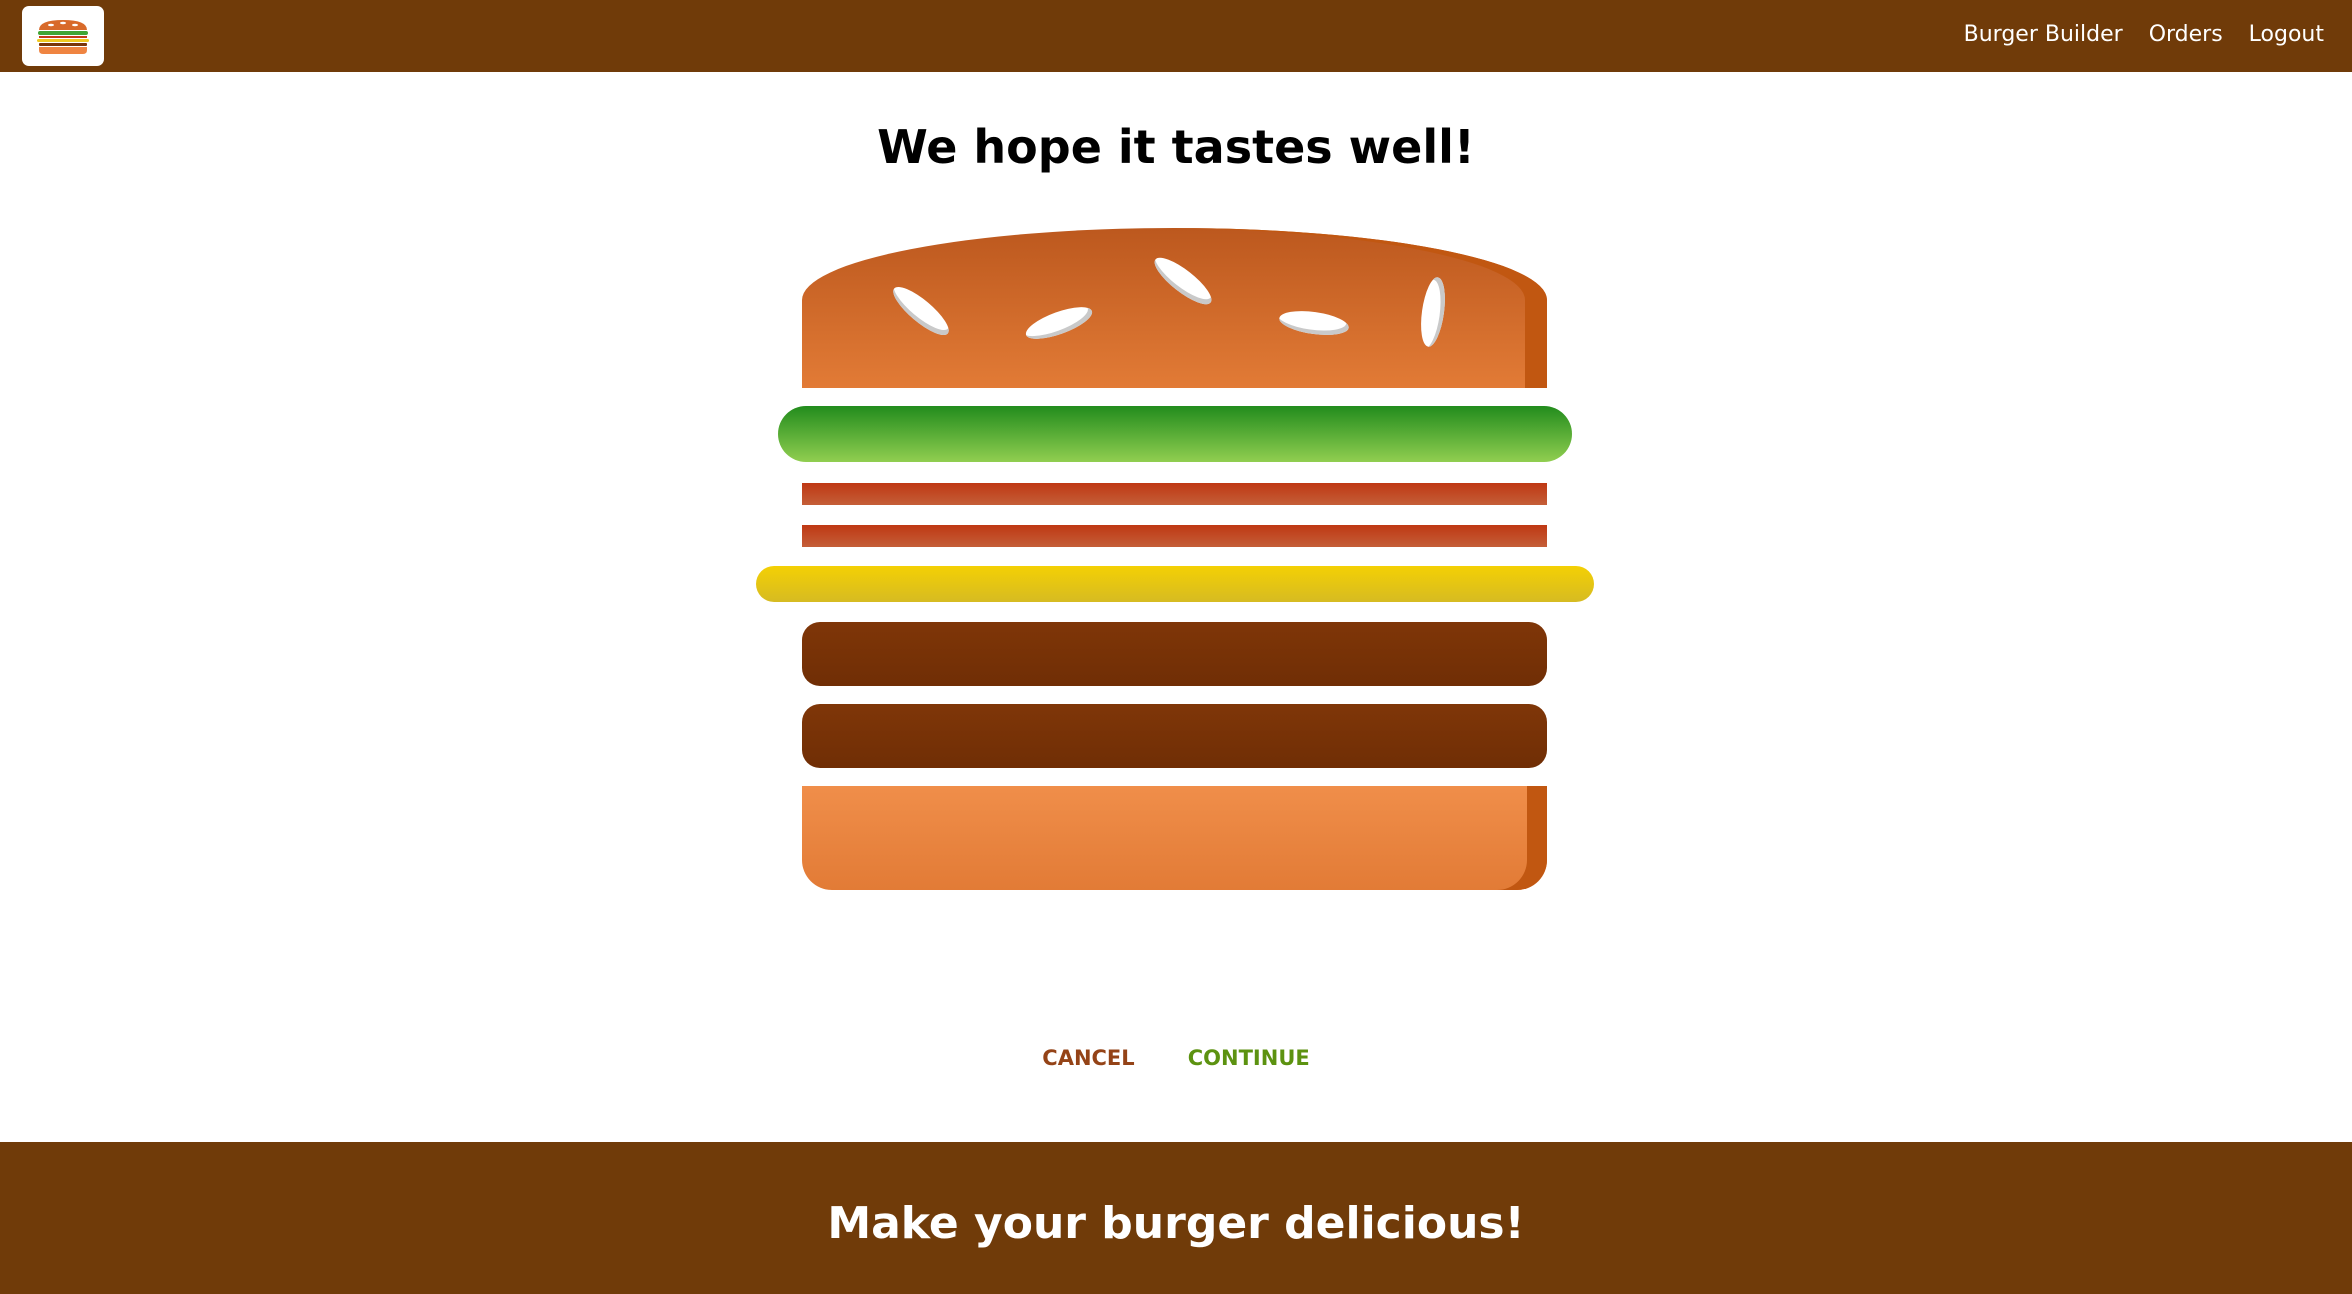 The width and height of the screenshot is (2352, 1294). Describe the element at coordinates (1176, 36) in the screenshot. I see `toolbar: Burger Builder Orders Logout` at that location.